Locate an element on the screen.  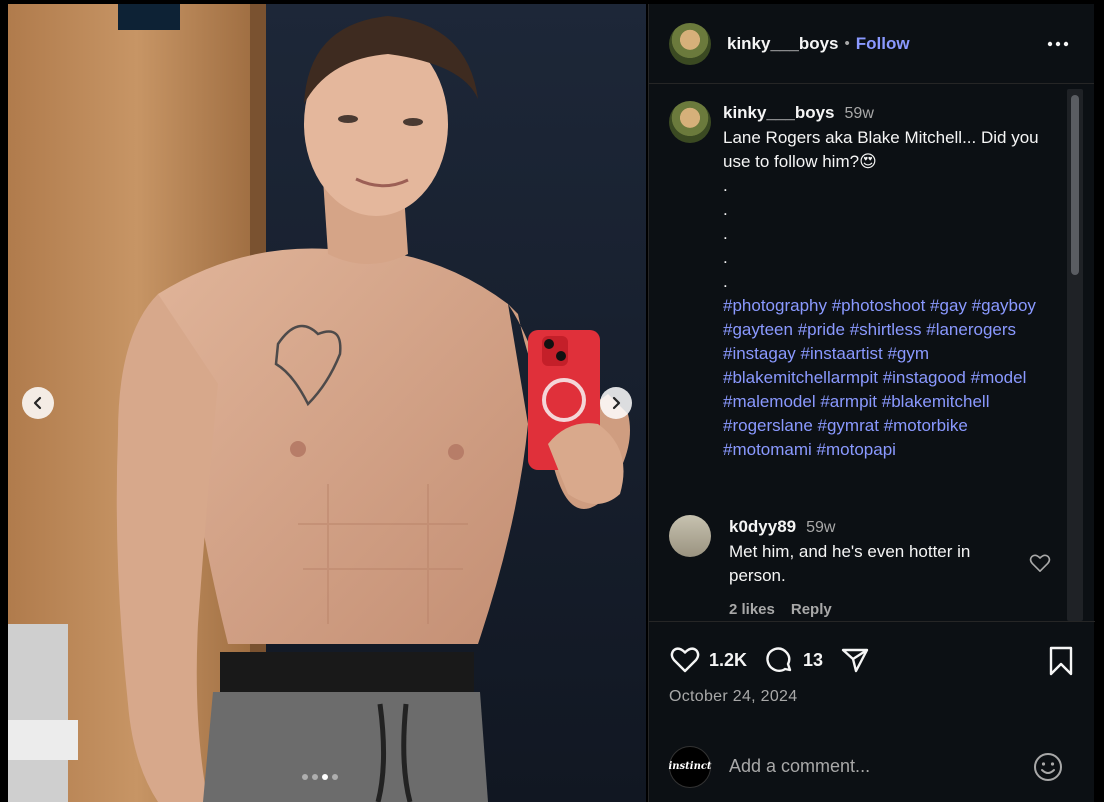
hashtag-link: #shirtless is located at coordinates (886, 329).